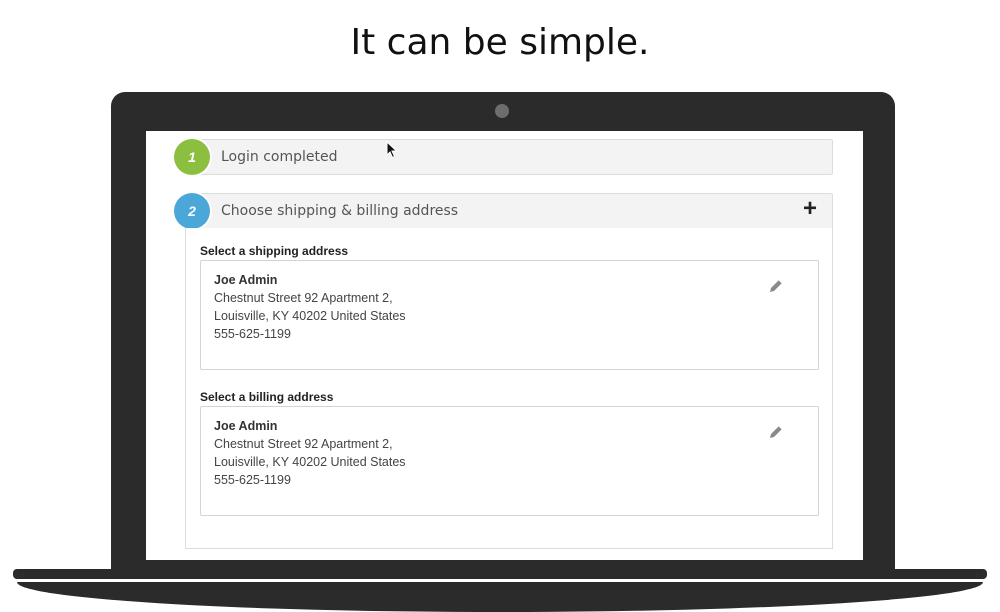 This screenshot has height=612, width=1000. Describe the element at coordinates (502, 111) in the screenshot. I see `webcam-icon` at that location.